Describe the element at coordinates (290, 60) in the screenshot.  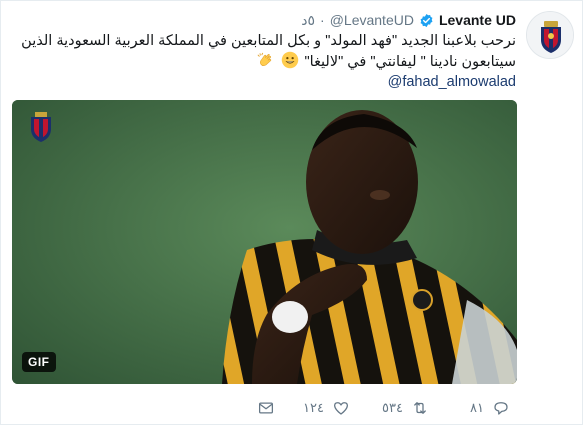
I see `grinning-face-emoji-icon` at that location.